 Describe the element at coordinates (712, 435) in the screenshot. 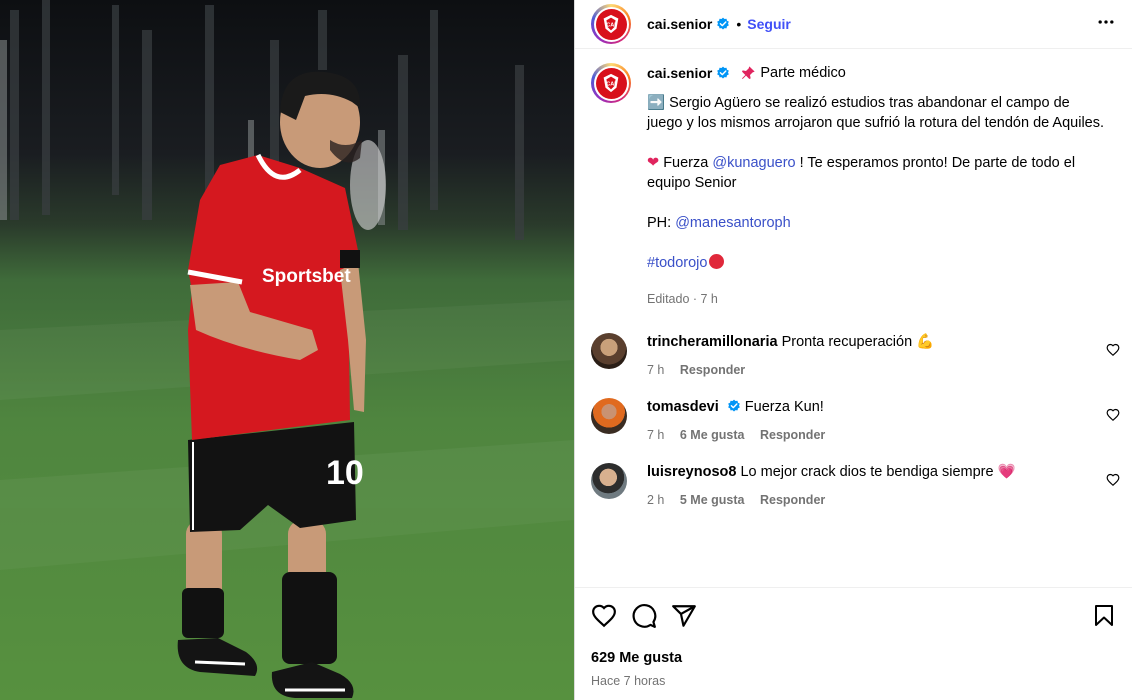

I see `comment-likes: 6 Me gusta` at that location.